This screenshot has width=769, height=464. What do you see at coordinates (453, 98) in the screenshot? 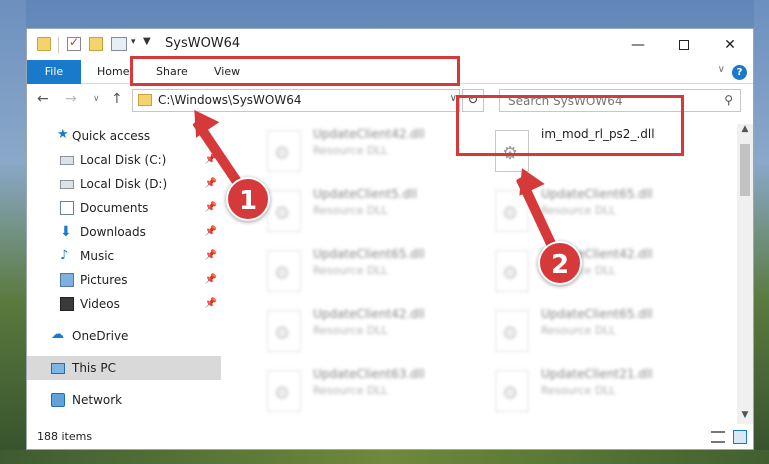
I see `chevron-down-icon: ∨` at bounding box center [453, 98].